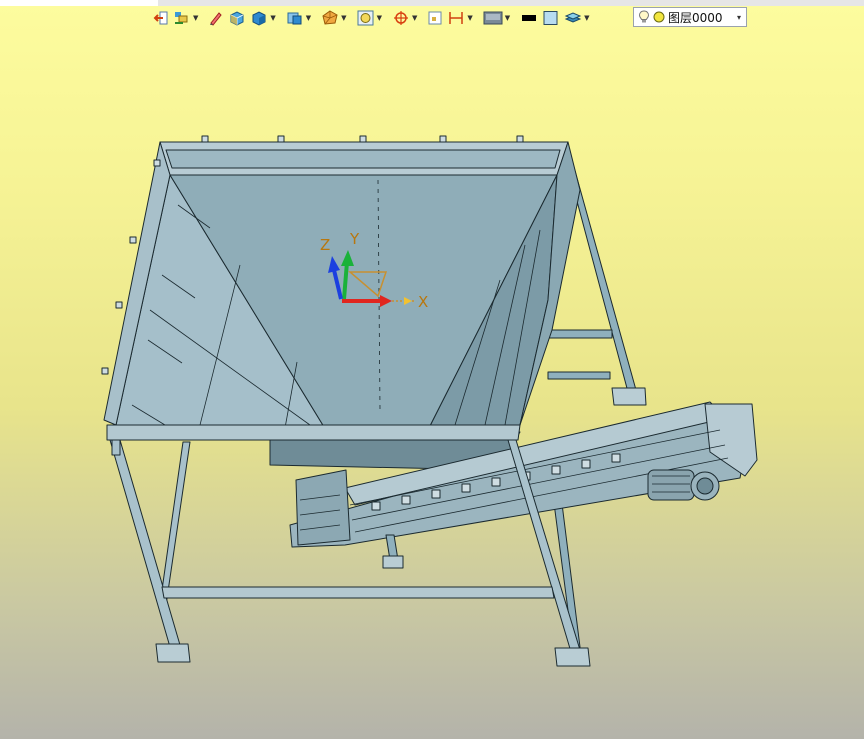 Image resolution: width=864 pixels, height=739 pixels. I want to click on frame-leg, so click(175, 523).